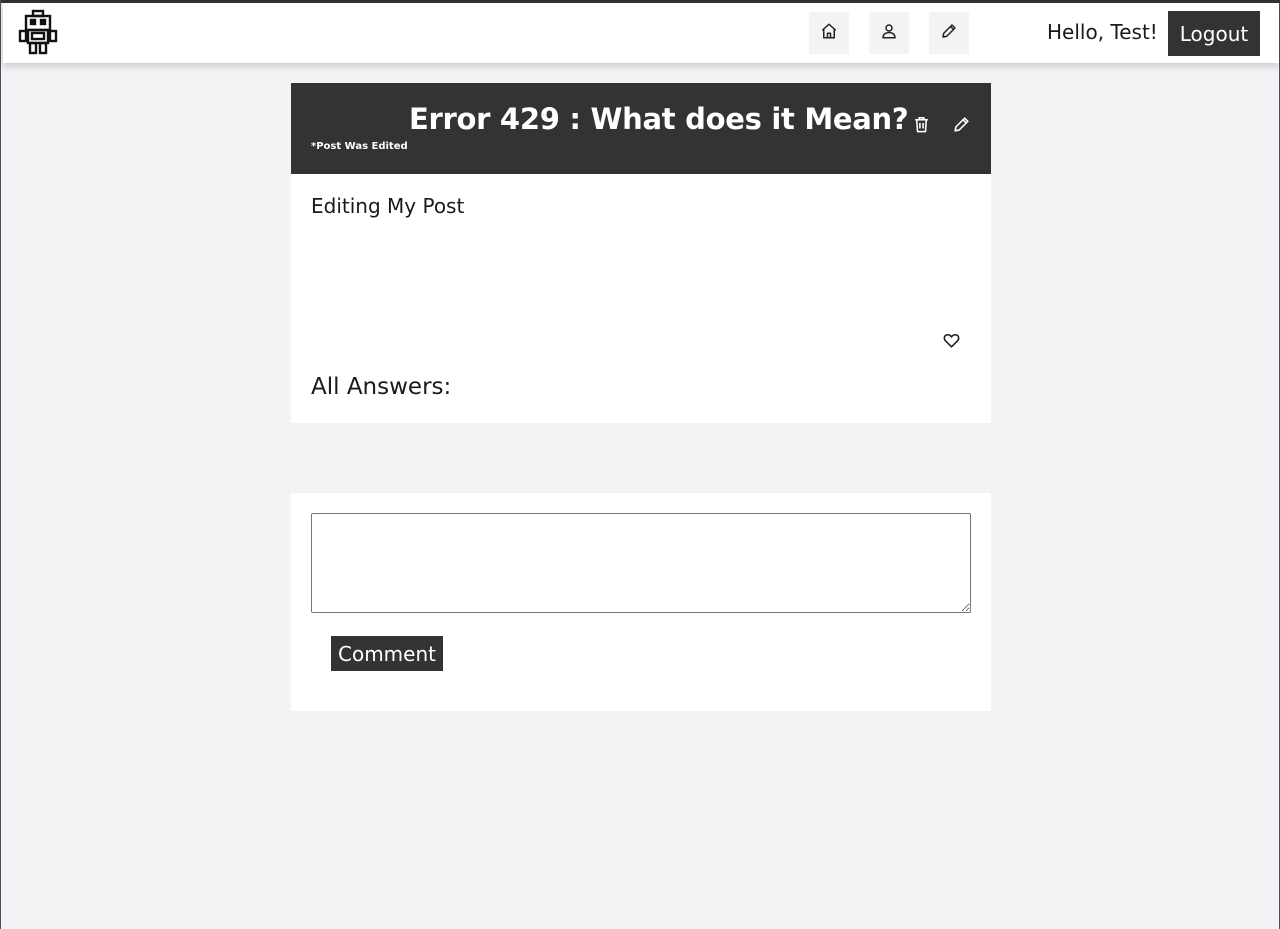  Describe the element at coordinates (387, 653) in the screenshot. I see `comment-submit-button: Comment` at that location.